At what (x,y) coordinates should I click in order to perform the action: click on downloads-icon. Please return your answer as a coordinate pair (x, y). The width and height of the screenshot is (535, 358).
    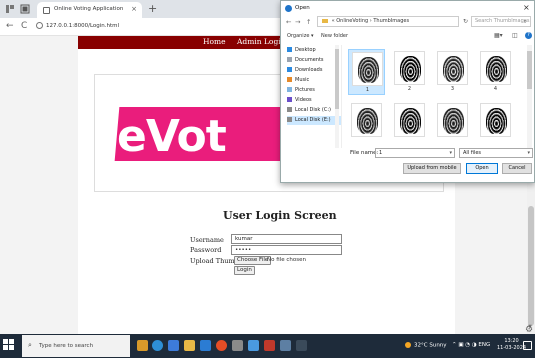
    Looking at the image, I should click on (289, 69).